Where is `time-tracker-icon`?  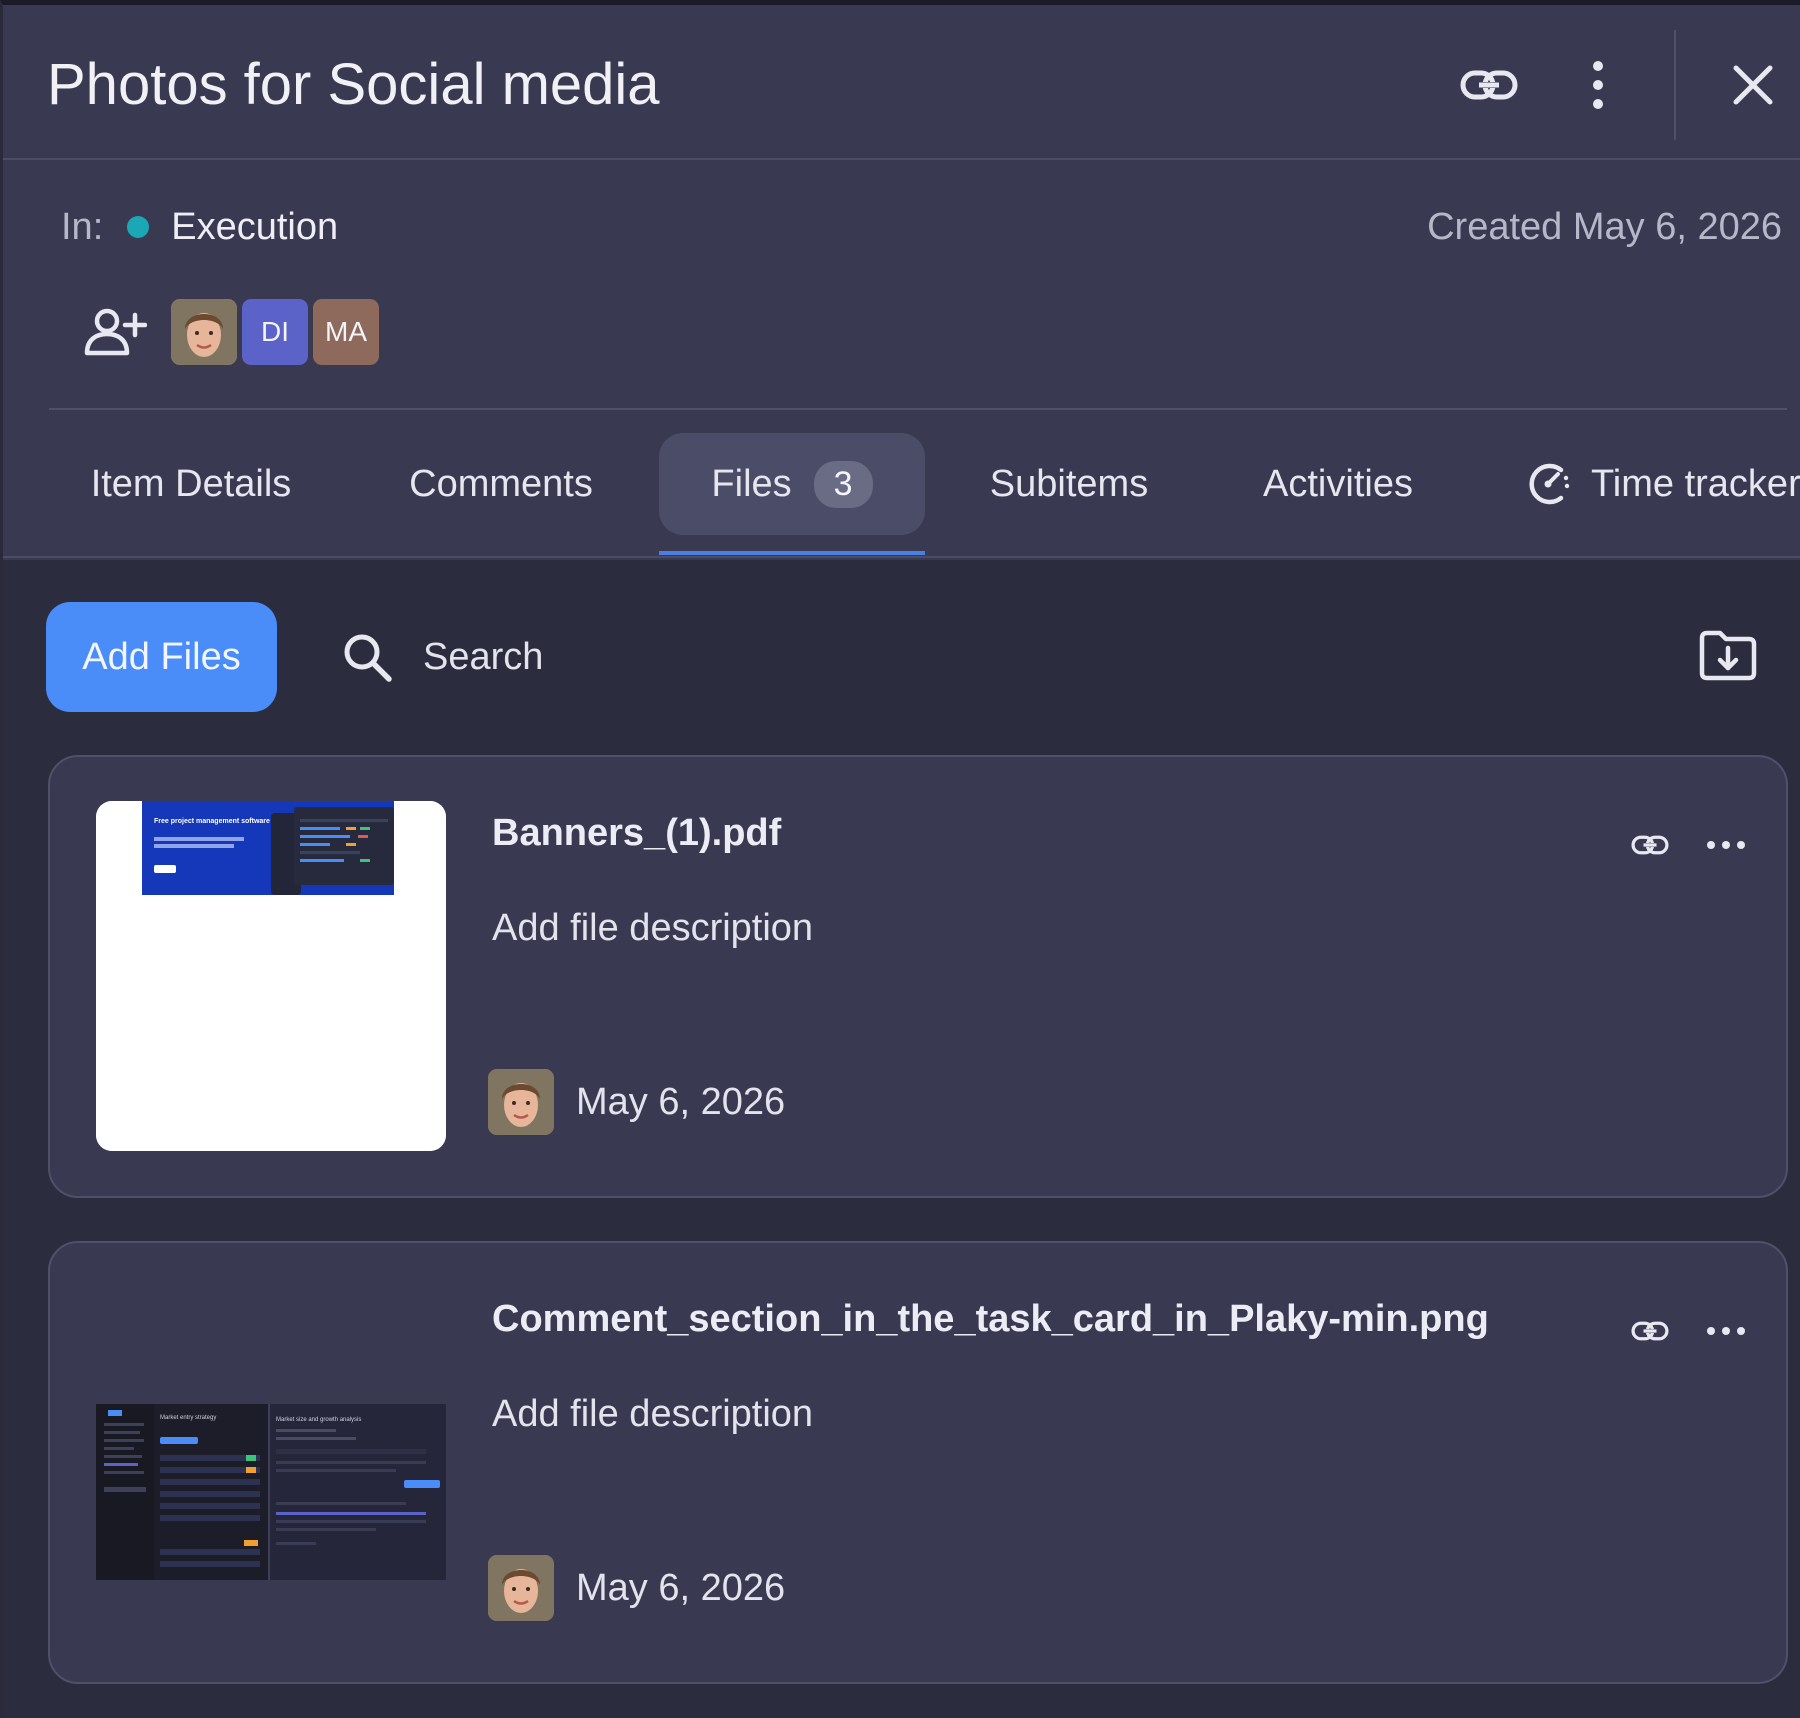 time-tracker-icon is located at coordinates (1549, 484).